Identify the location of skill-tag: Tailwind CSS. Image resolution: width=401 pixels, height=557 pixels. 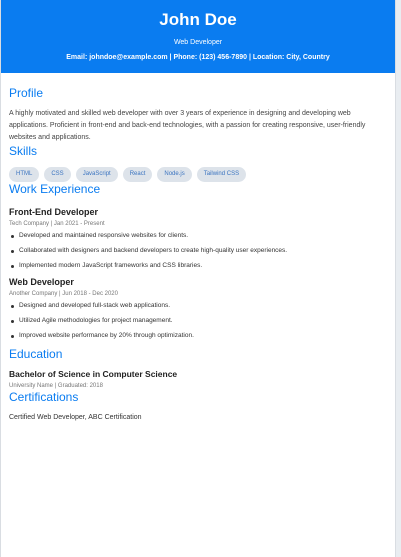
(221, 174).